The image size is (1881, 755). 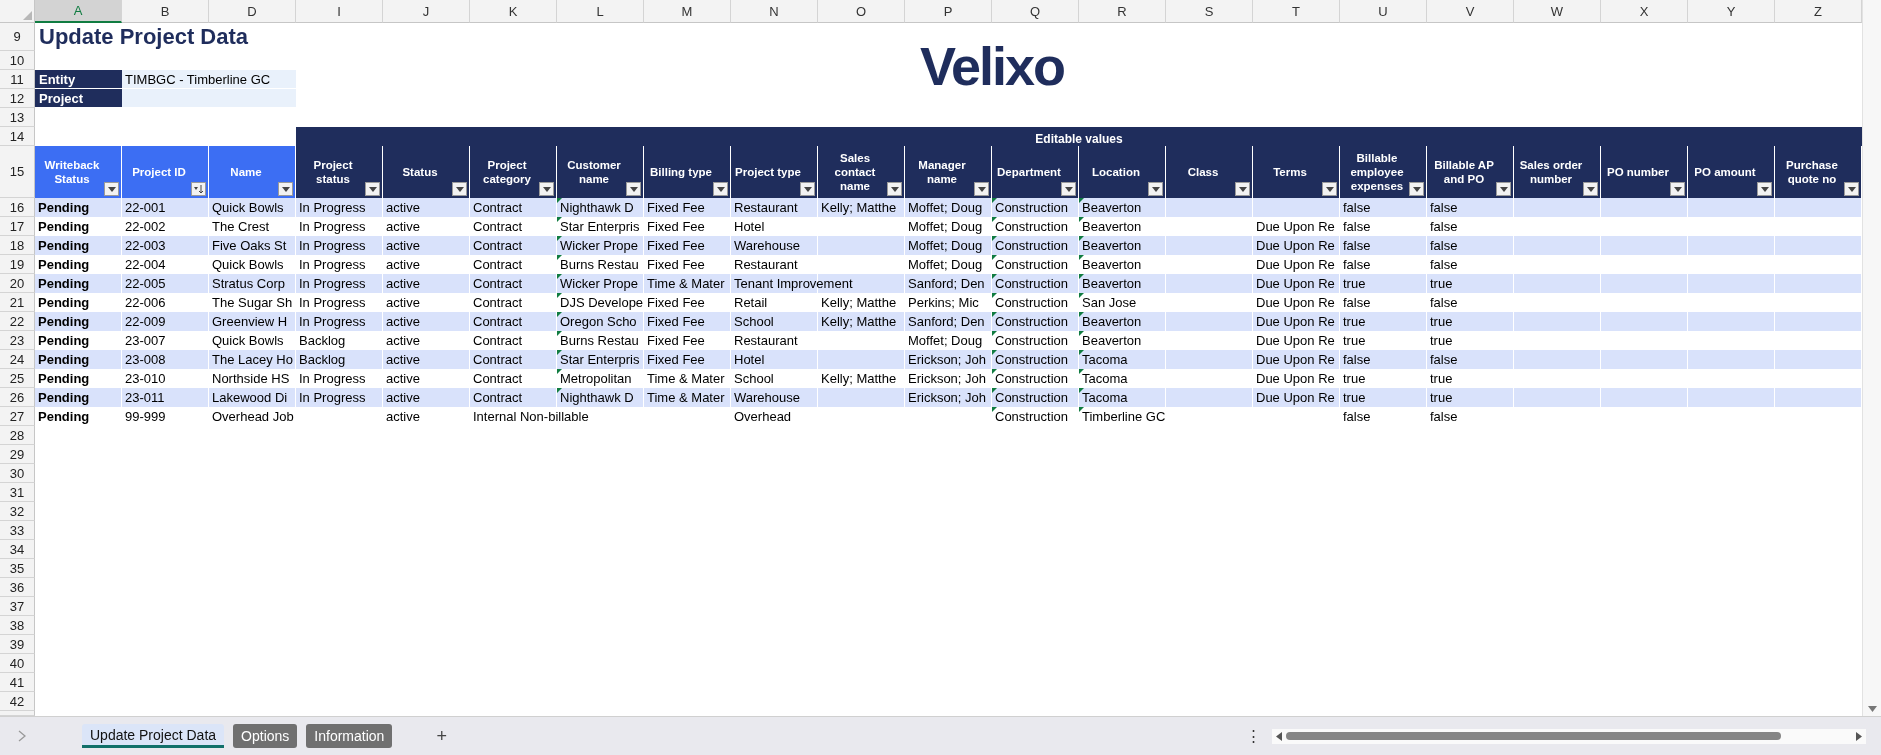 I want to click on table-cell: Star Enterpris, so click(x=600, y=359).